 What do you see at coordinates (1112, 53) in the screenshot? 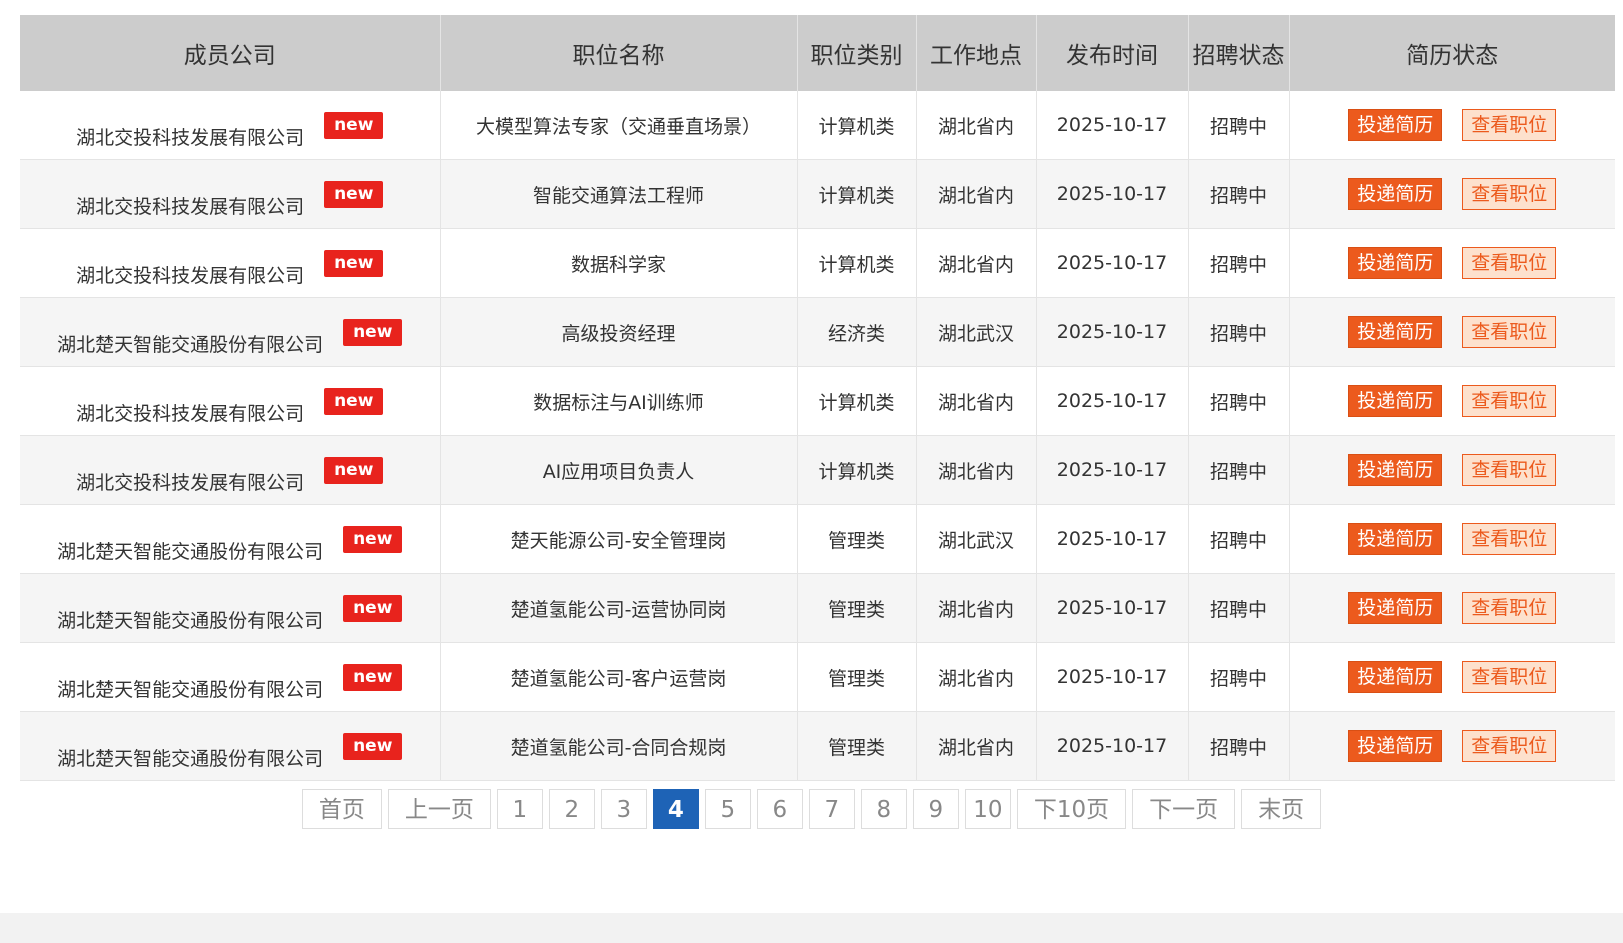
I see `header-date: 发布时间` at bounding box center [1112, 53].